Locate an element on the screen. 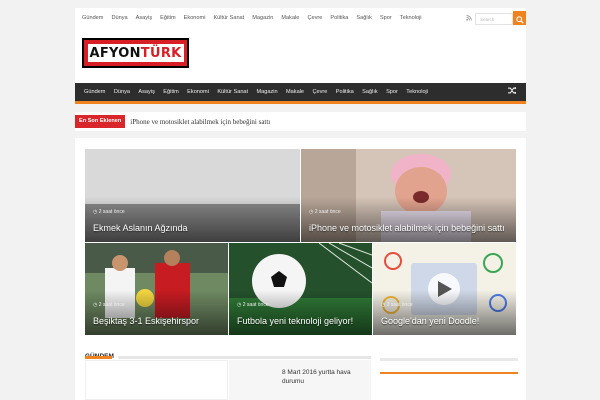  featured-title-1: Ekmek Aslanın Ağzında is located at coordinates (140, 228).